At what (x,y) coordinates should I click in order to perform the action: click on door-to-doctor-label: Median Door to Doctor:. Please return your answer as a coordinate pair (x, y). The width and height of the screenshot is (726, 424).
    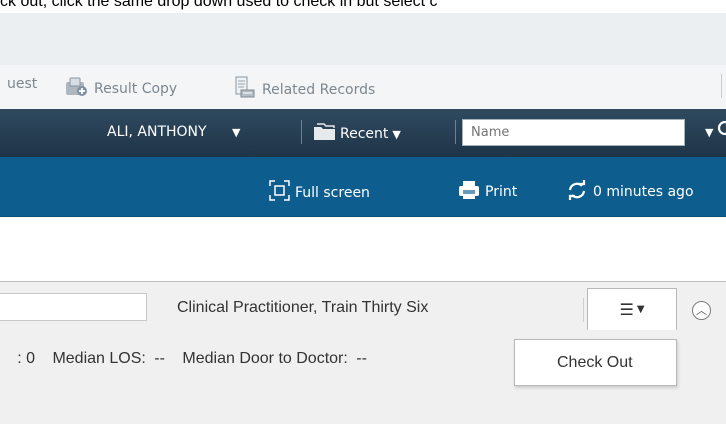
    Looking at the image, I should click on (265, 358).